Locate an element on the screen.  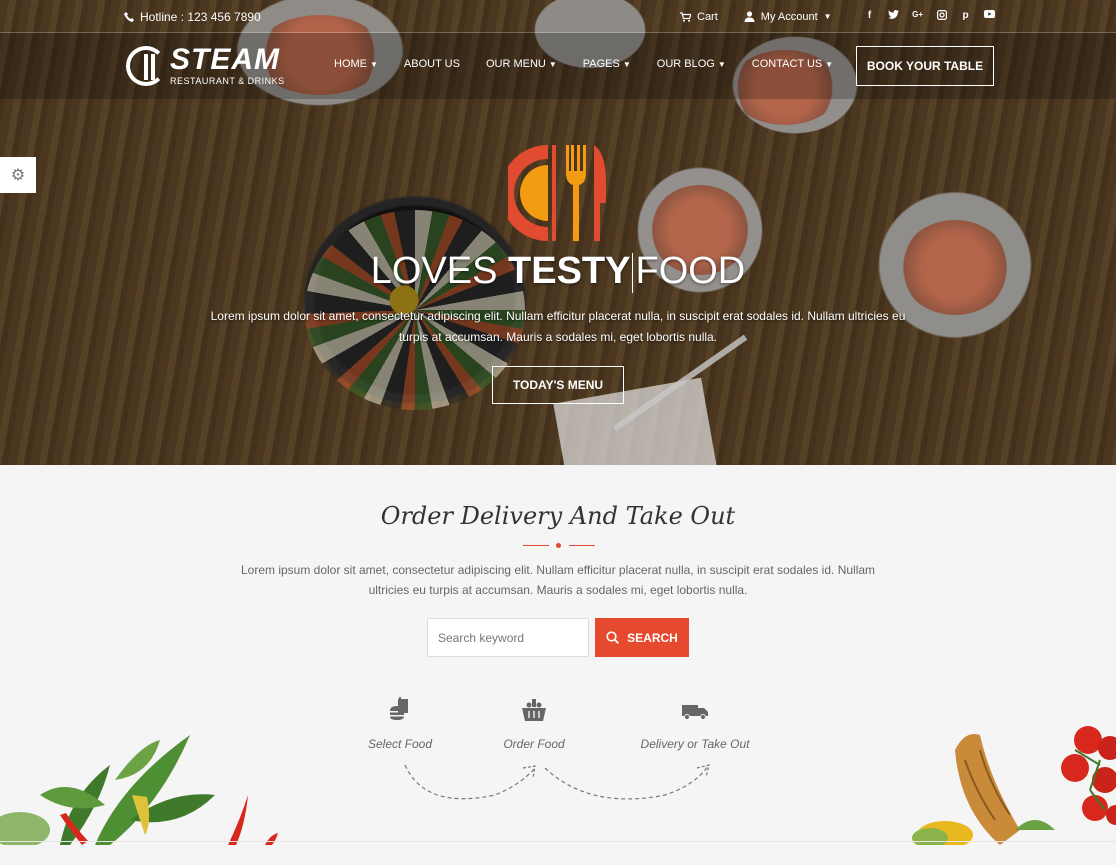
nav-item-our-blog: OUR BLOG ▼ is located at coordinates (691, 64).